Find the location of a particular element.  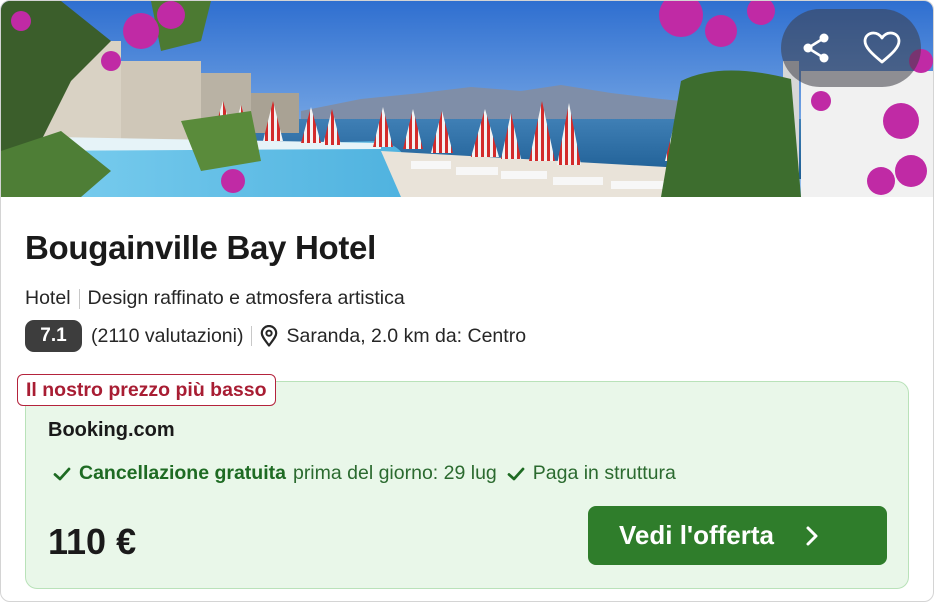

map-pin-icon is located at coordinates (269, 336).